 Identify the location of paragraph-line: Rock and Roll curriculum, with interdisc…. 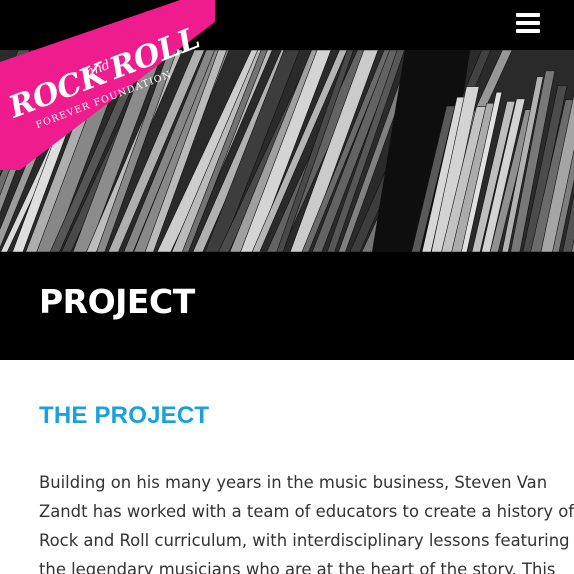
(304, 540).